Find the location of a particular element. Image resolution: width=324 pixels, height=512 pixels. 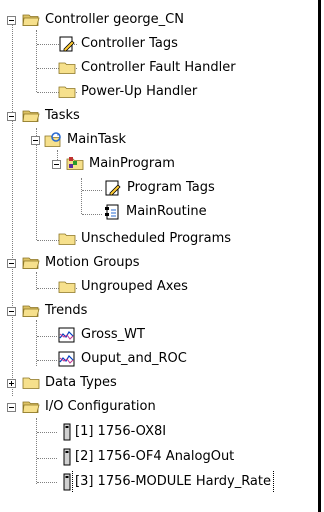

tree-node-tasks: Tasks is located at coordinates (160, 116).